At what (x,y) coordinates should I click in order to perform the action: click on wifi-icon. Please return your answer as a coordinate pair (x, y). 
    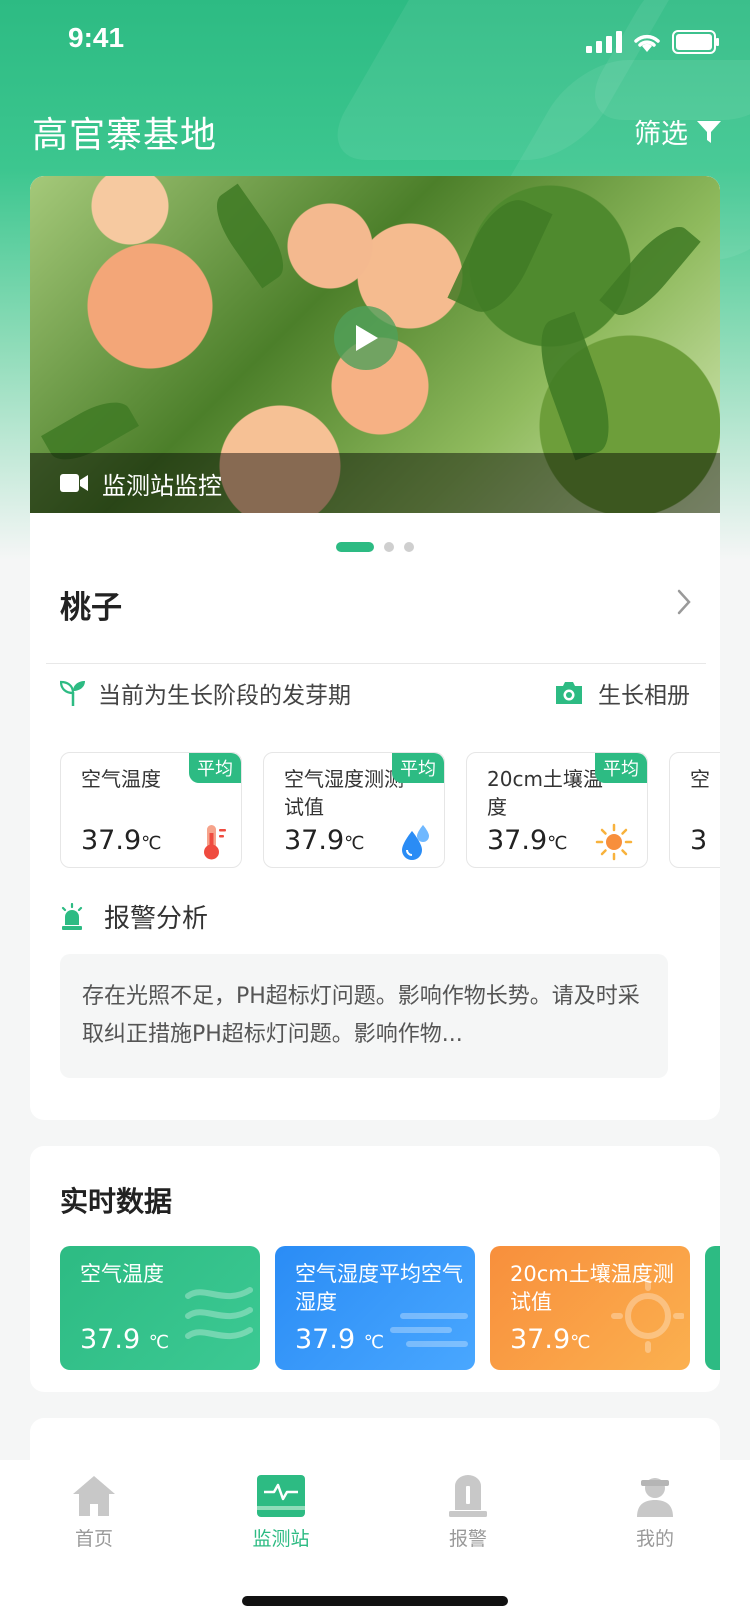
    Looking at the image, I should click on (647, 43).